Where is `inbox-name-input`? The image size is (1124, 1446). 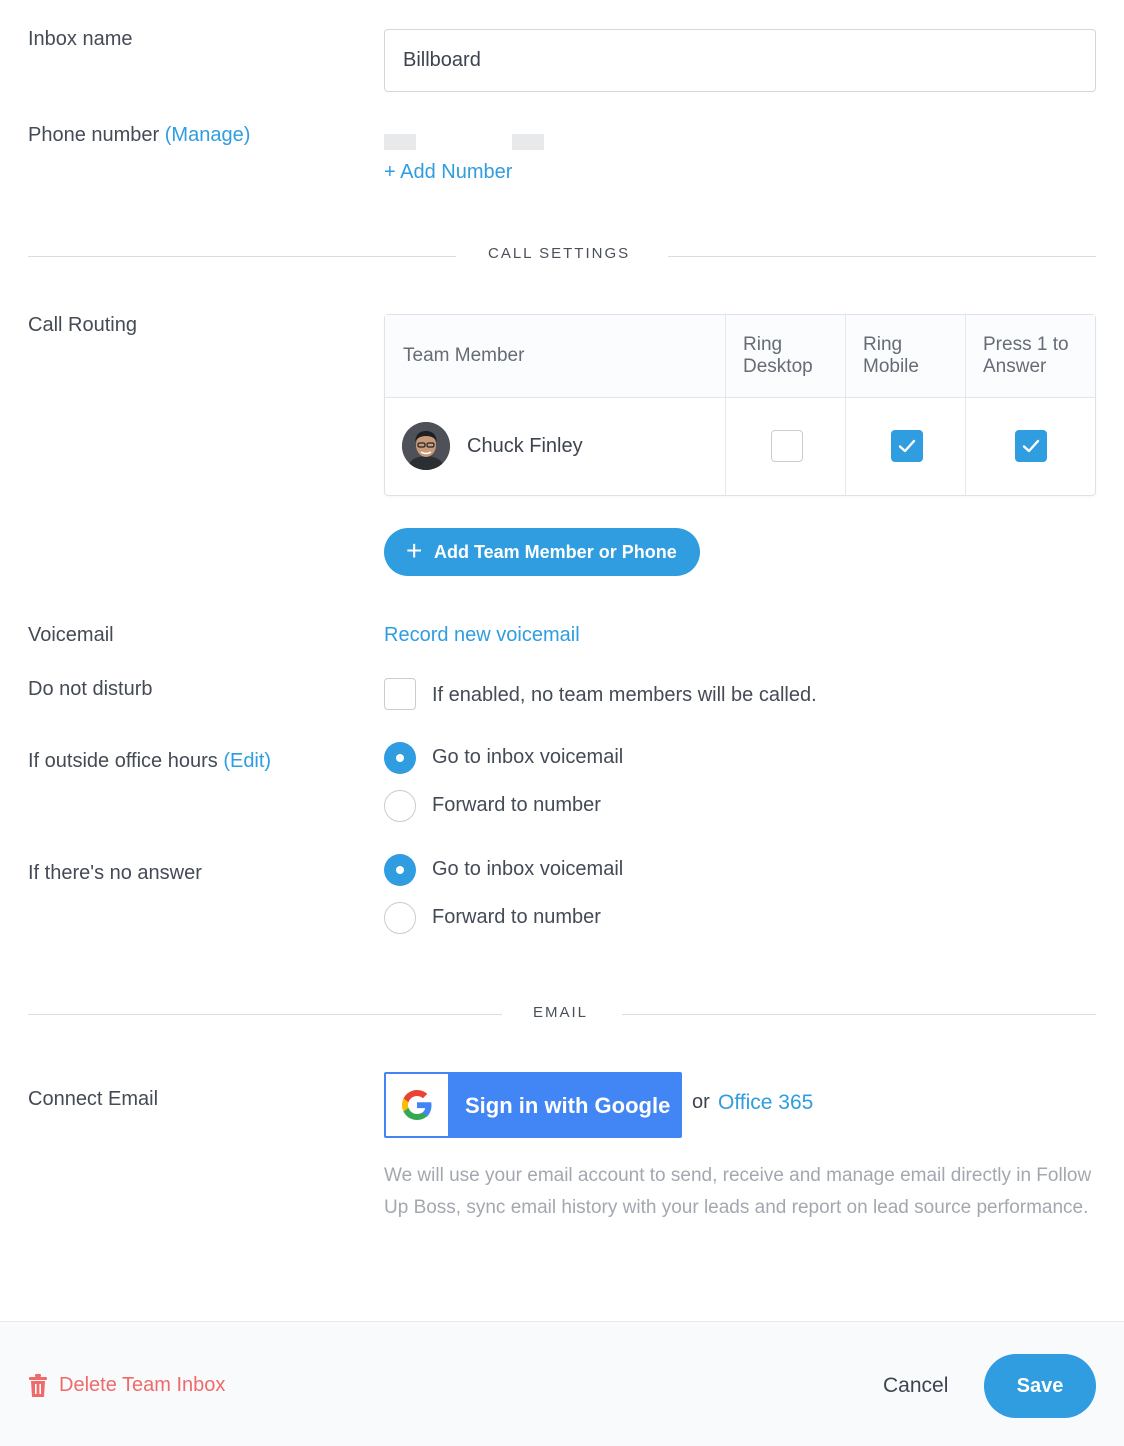
inbox-name-input is located at coordinates (740, 60).